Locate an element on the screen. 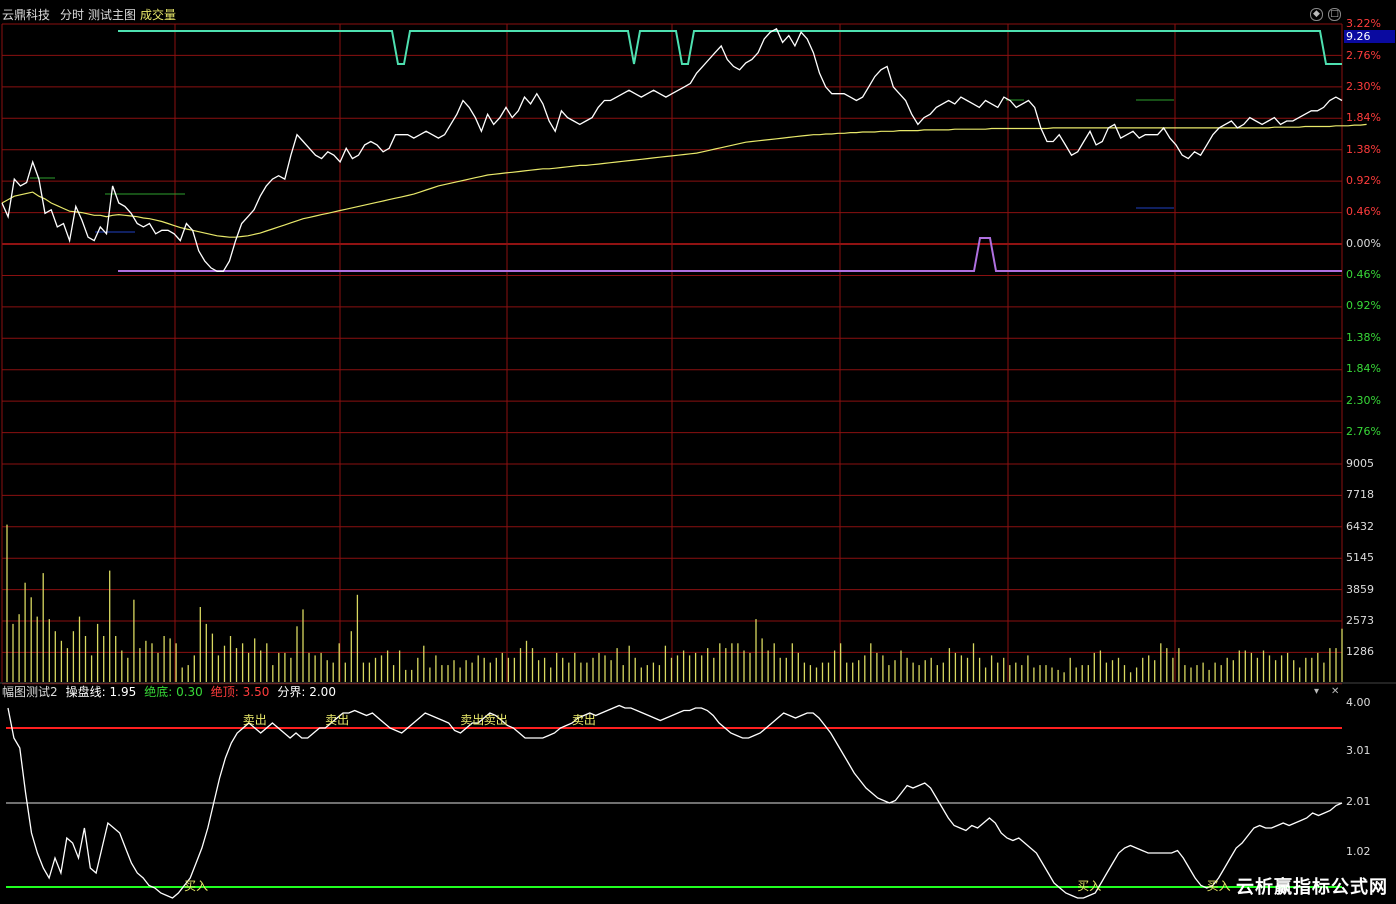 The image size is (1396, 904). dropdown-icon: ▾ is located at coordinates (1316, 691).